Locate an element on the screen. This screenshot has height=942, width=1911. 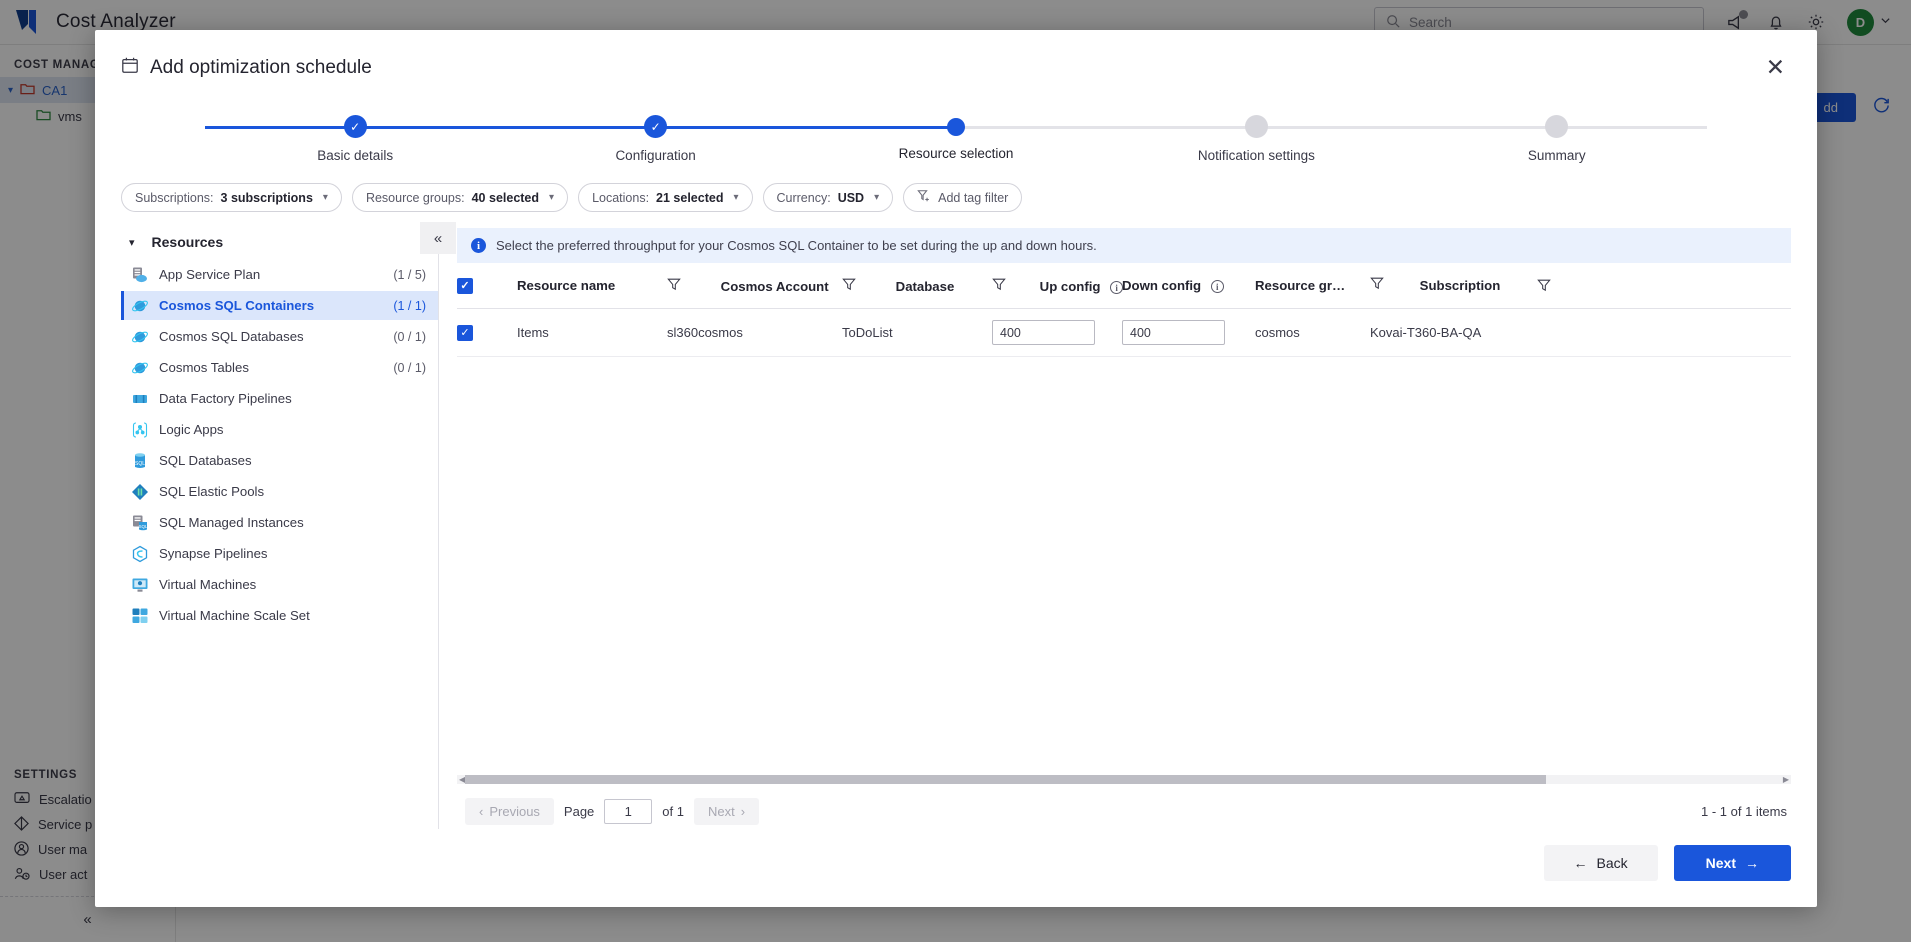
step-notification-settings: Notification settings is located at coordinates (1256, 139).